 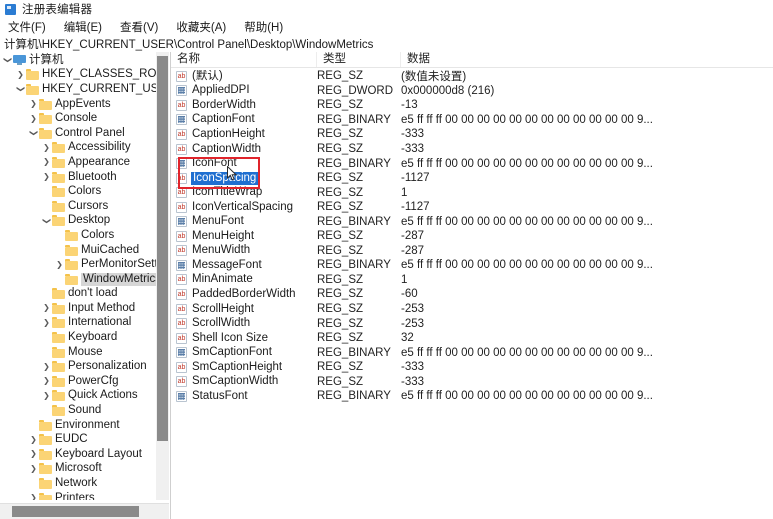 I want to click on table-row: SmCaptionWidth REG_SZ -333, so click(x=472, y=381).